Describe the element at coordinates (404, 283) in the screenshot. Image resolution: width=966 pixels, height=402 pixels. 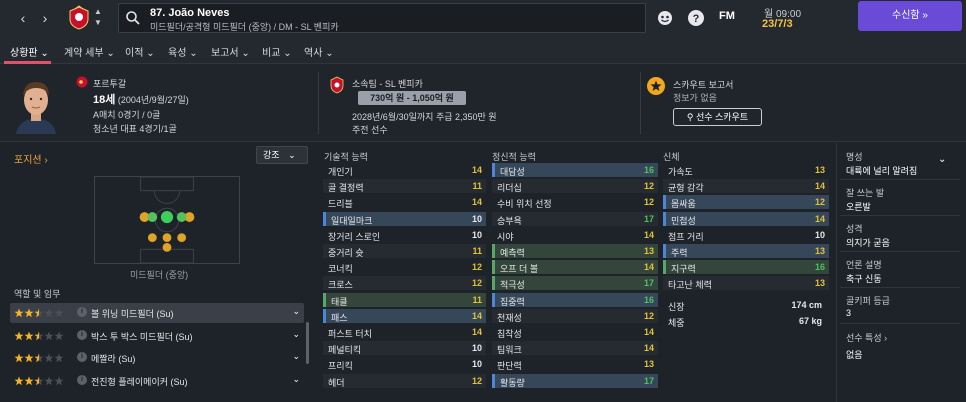
I see `attribute-row: 크로스 12` at that location.